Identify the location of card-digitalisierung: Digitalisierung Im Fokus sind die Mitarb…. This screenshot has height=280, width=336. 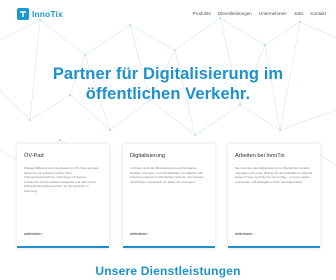
(169, 196).